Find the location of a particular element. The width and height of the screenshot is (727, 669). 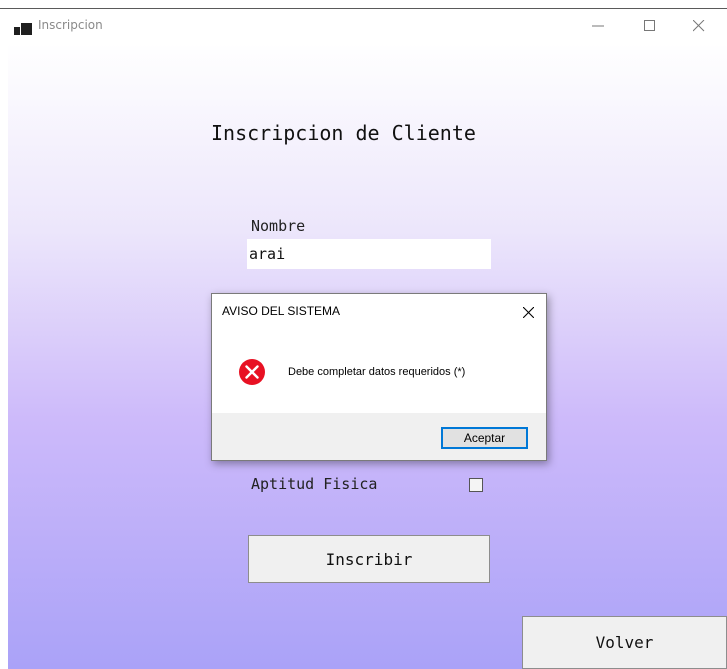

inscribir-button: Inscribir is located at coordinates (369, 559).